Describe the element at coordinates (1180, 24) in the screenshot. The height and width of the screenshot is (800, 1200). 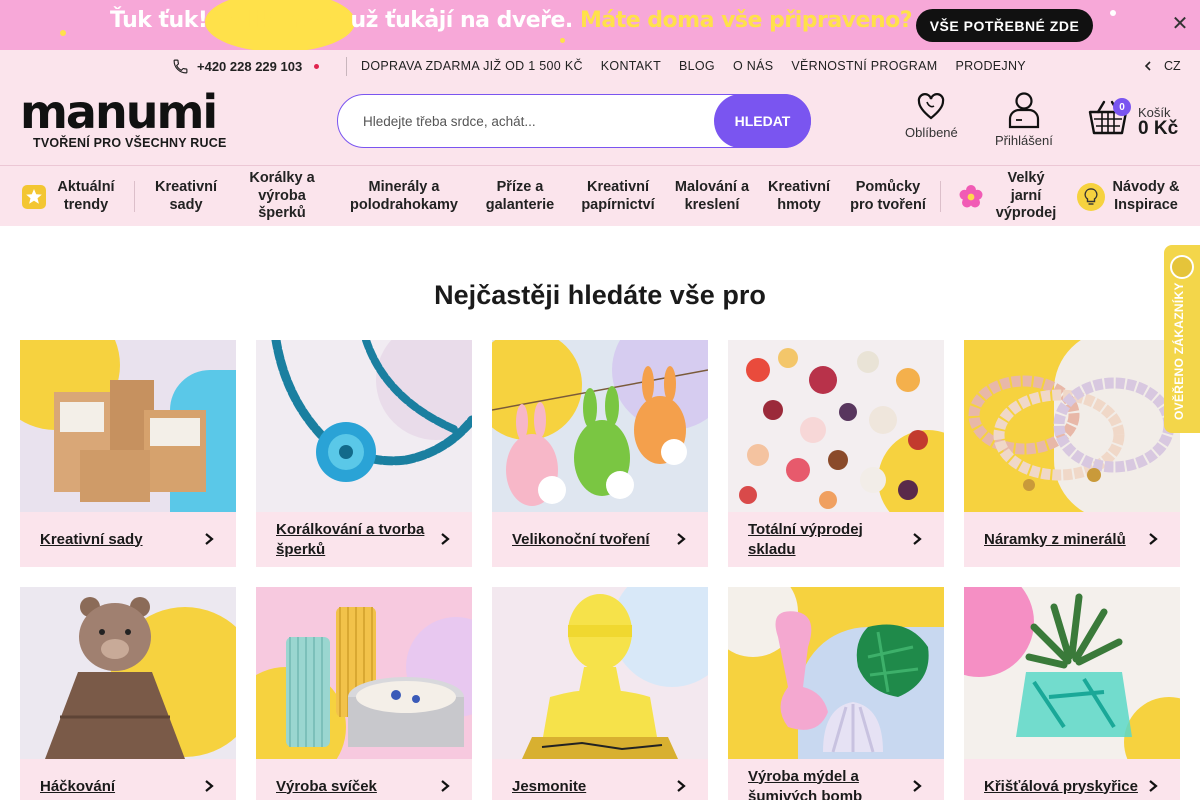
I see `close-icon: ✕` at that location.